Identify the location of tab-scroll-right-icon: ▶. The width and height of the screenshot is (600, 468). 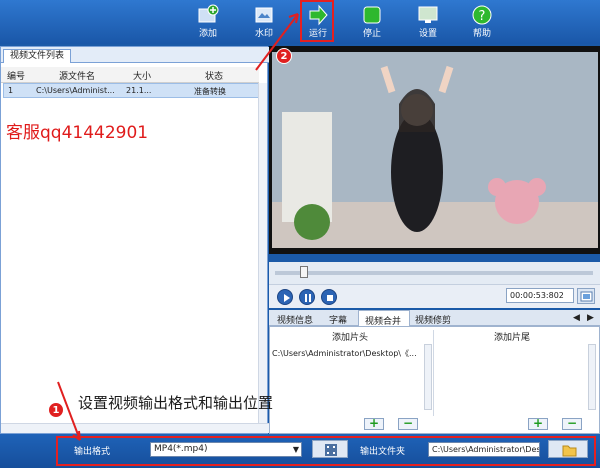
(590, 318).